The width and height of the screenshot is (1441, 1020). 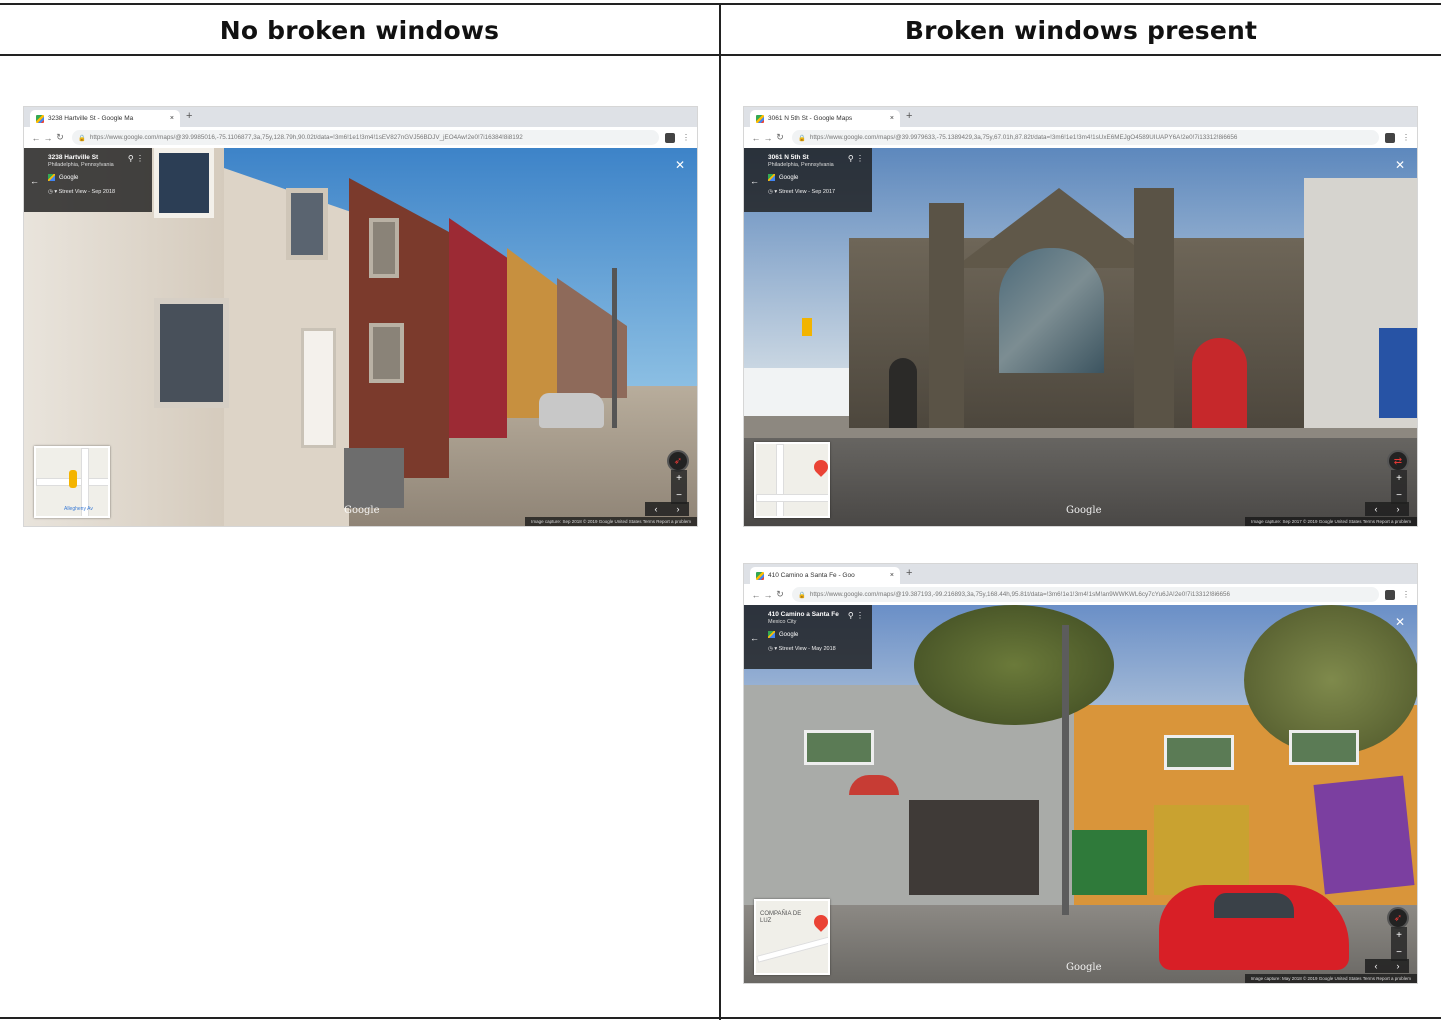 I want to click on tab-title: 3238 Hartville St - Google Ma, so click(x=91, y=118).